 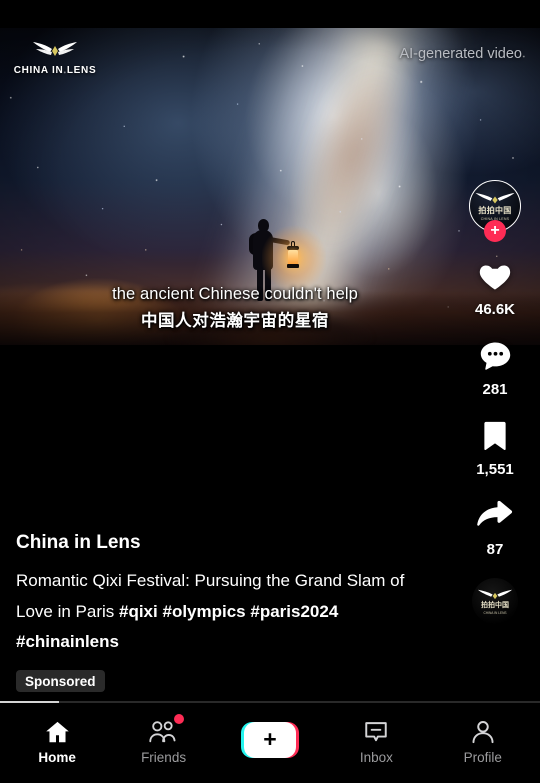 I want to click on comment-count: 281, so click(x=495, y=389).